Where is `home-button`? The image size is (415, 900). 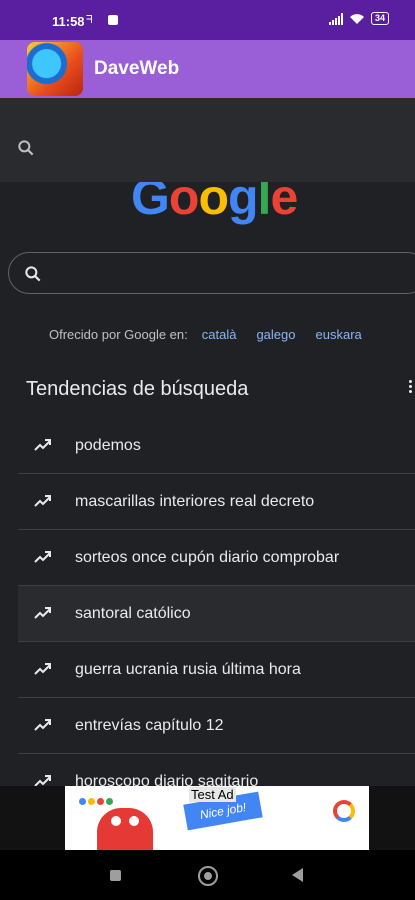 home-button is located at coordinates (208, 876).